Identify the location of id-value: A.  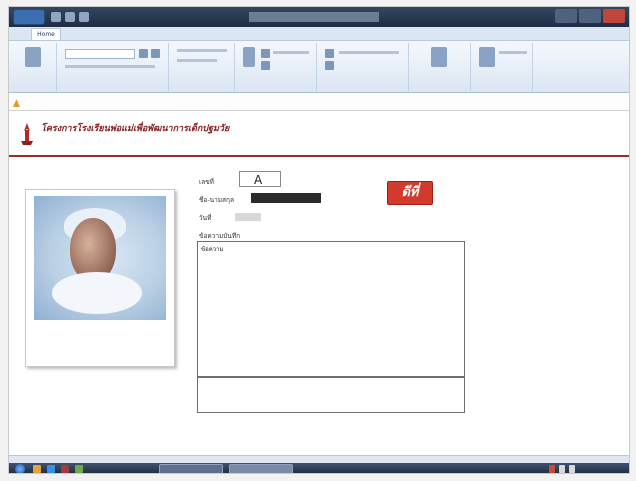
(258, 180).